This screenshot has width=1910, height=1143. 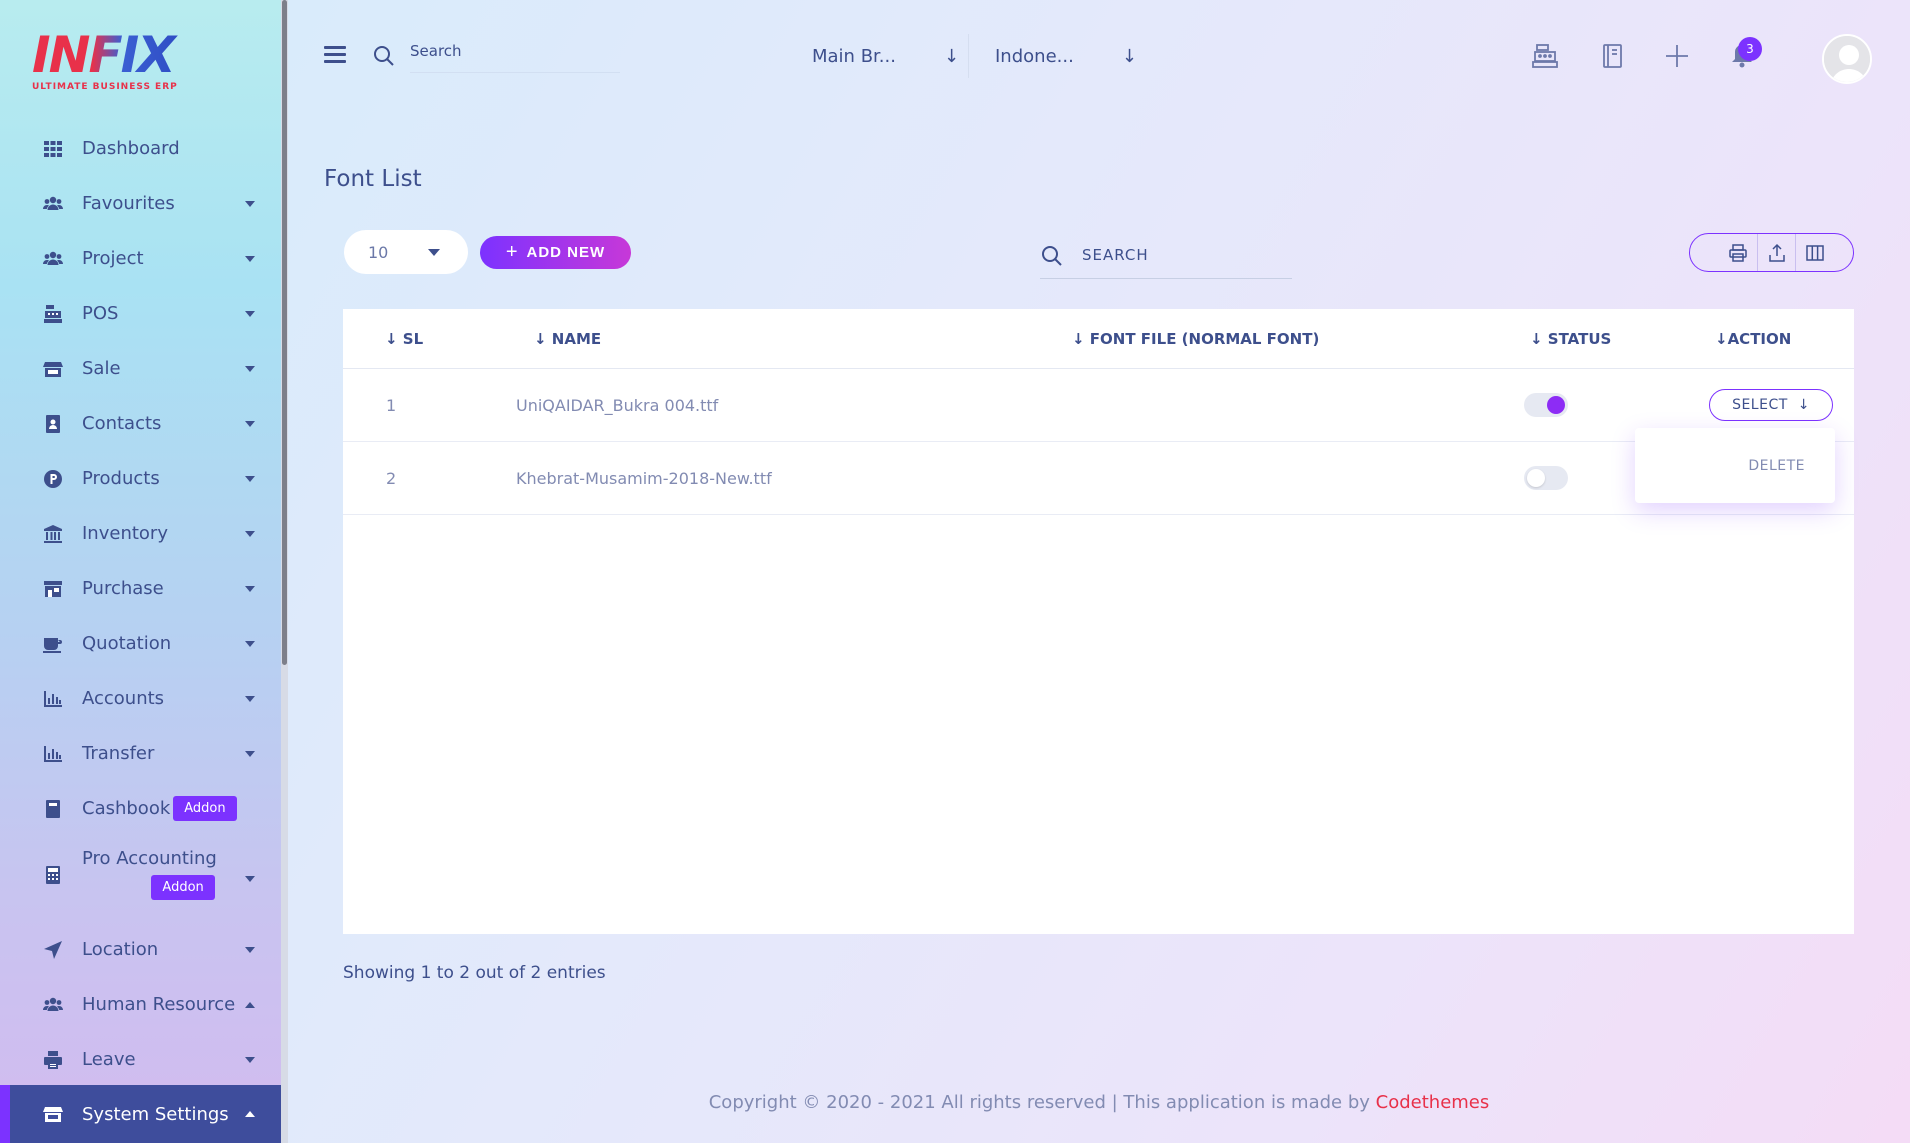 I want to click on sidebar-item-sale: Sale, so click(x=140, y=368).